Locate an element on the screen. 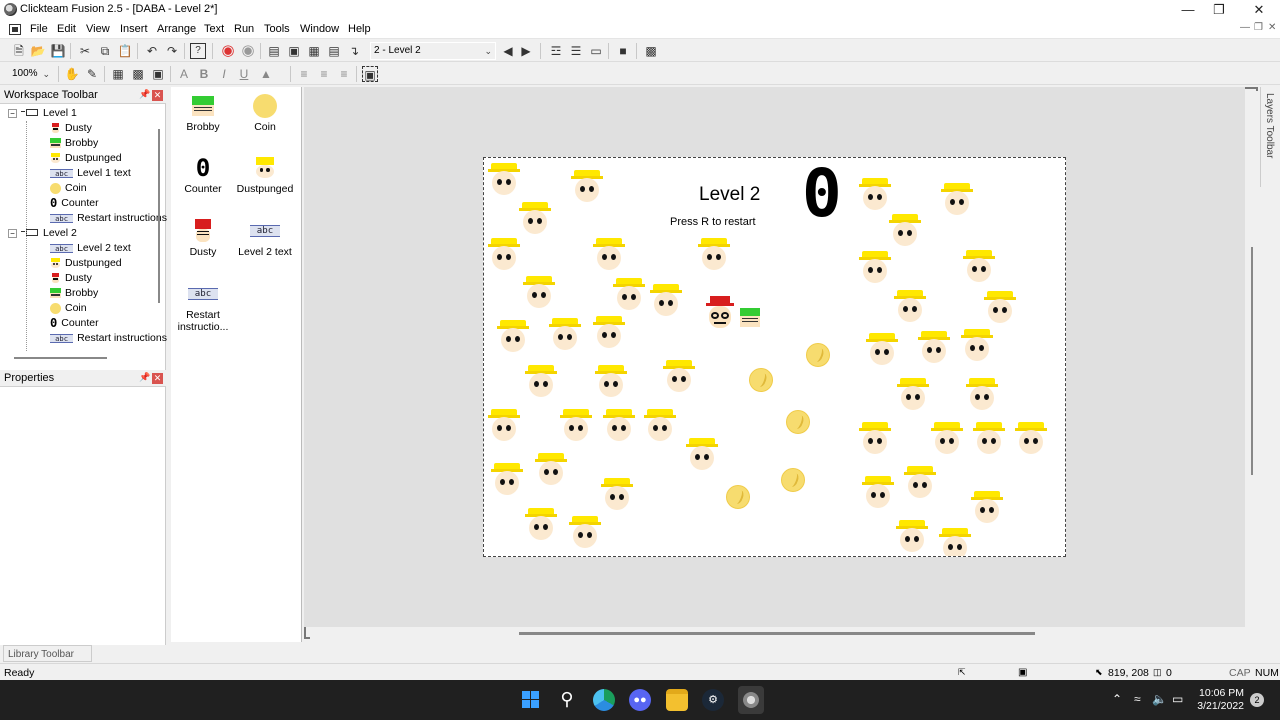  menu-window: Window is located at coordinates (319, 29).